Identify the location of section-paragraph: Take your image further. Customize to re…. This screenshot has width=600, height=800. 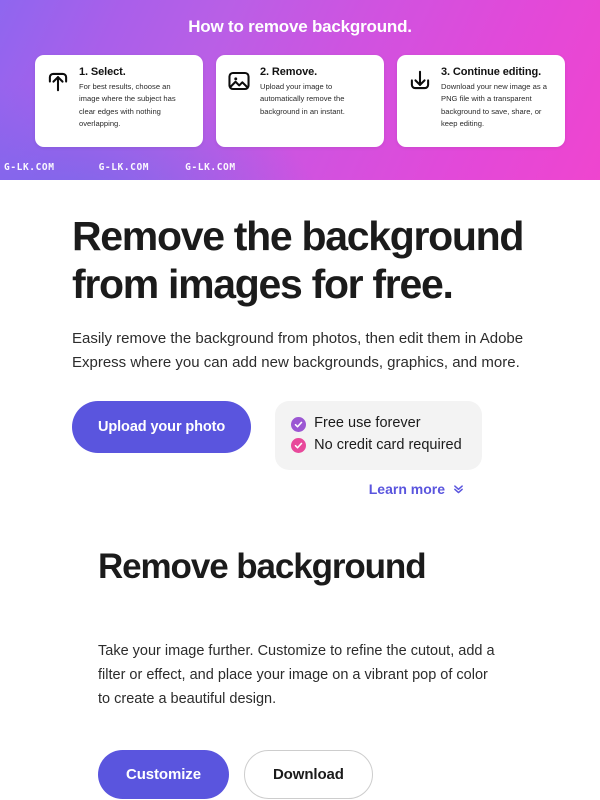
(296, 675).